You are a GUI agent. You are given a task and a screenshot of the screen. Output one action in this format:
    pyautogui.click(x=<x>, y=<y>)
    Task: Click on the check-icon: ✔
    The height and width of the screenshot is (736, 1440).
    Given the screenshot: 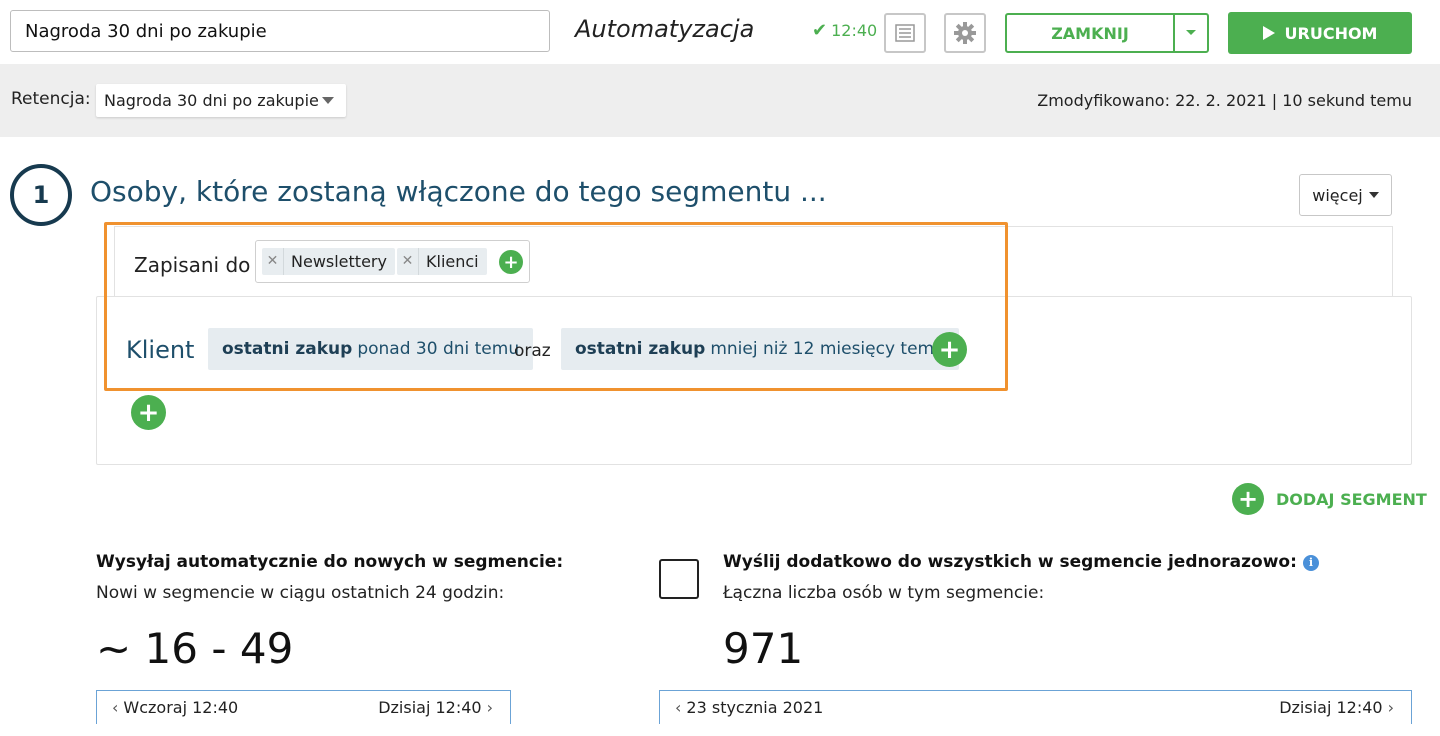 What is the action you would take?
    pyautogui.click(x=820, y=30)
    